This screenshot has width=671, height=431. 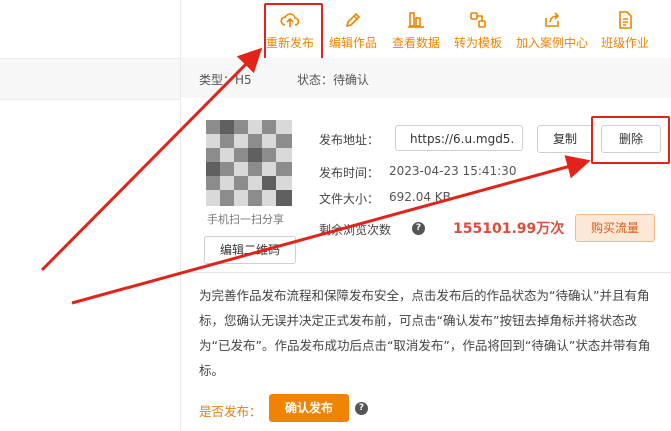 I want to click on pencil-icon, so click(x=353, y=20).